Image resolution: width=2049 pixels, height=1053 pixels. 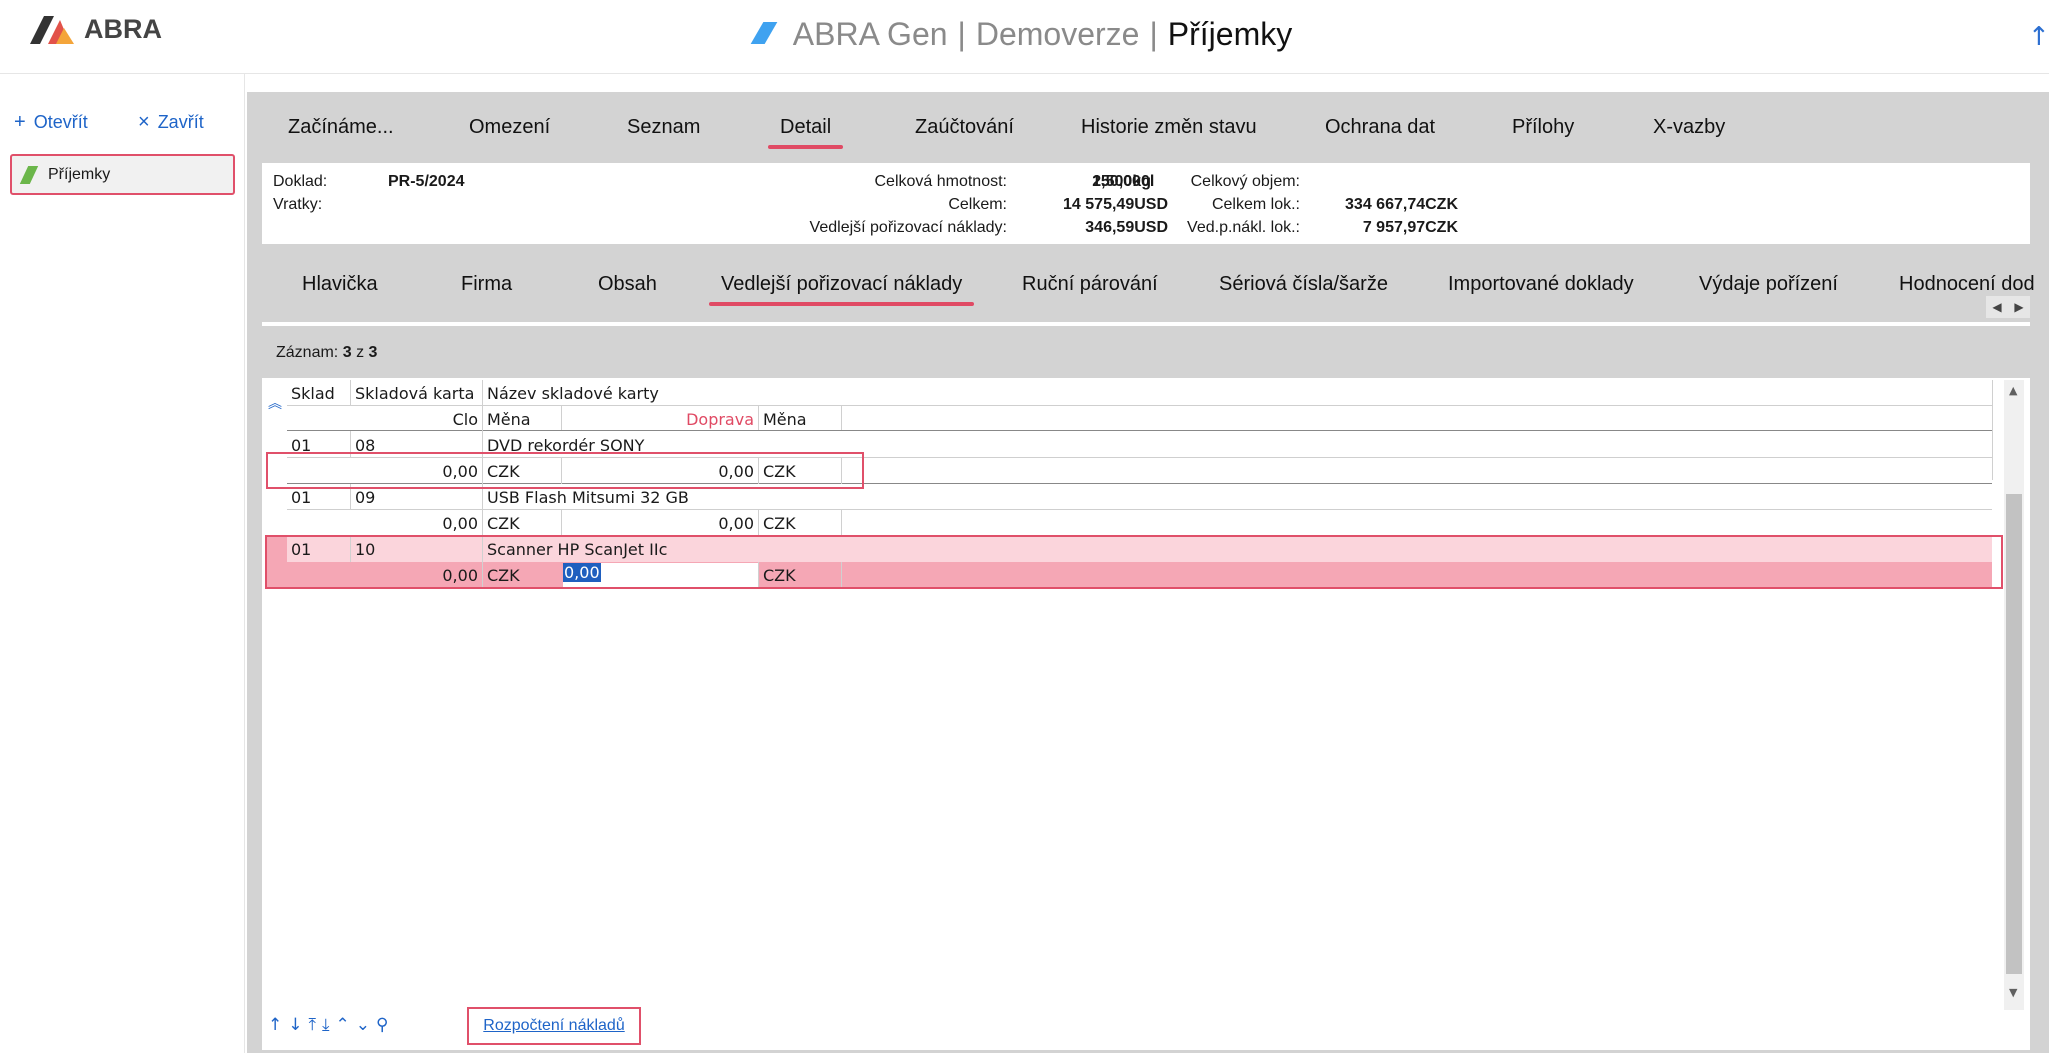 I want to click on close-icon: ×, so click(x=144, y=122).